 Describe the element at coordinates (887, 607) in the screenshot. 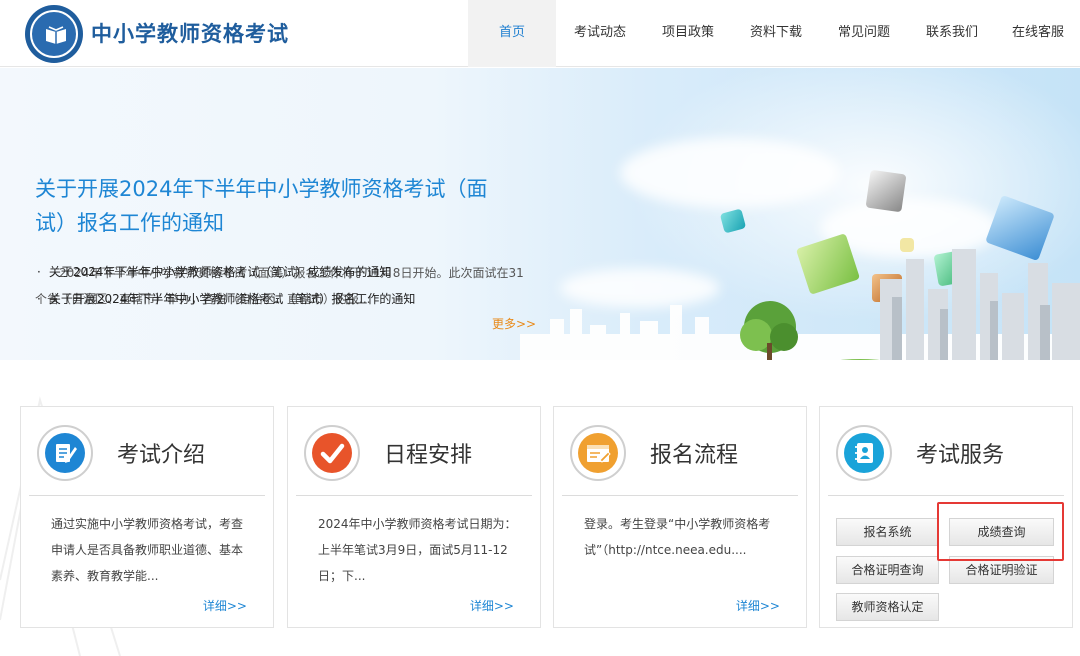

I see `teacher-qualification-button: 教师资格认定` at that location.